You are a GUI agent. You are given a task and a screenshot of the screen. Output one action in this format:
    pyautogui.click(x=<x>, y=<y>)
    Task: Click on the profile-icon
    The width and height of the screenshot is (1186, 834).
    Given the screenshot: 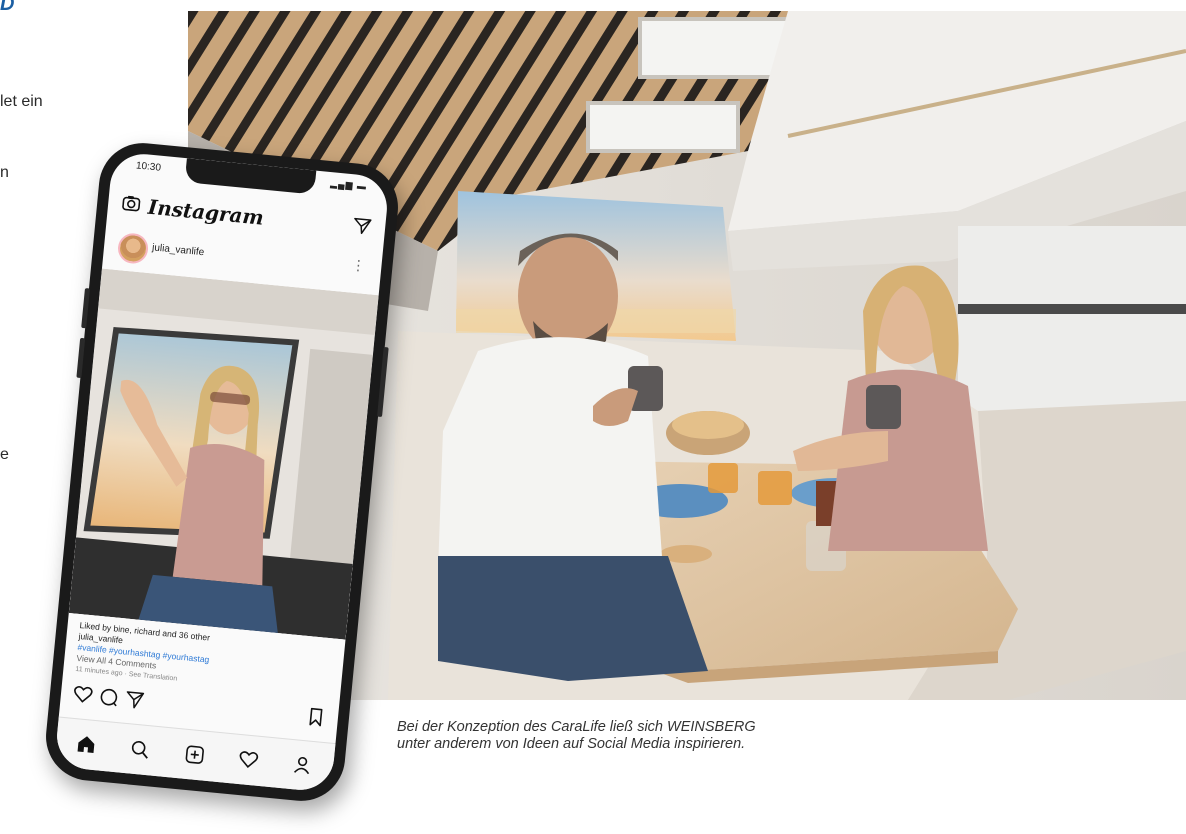 What is the action you would take?
    pyautogui.click(x=302, y=765)
    